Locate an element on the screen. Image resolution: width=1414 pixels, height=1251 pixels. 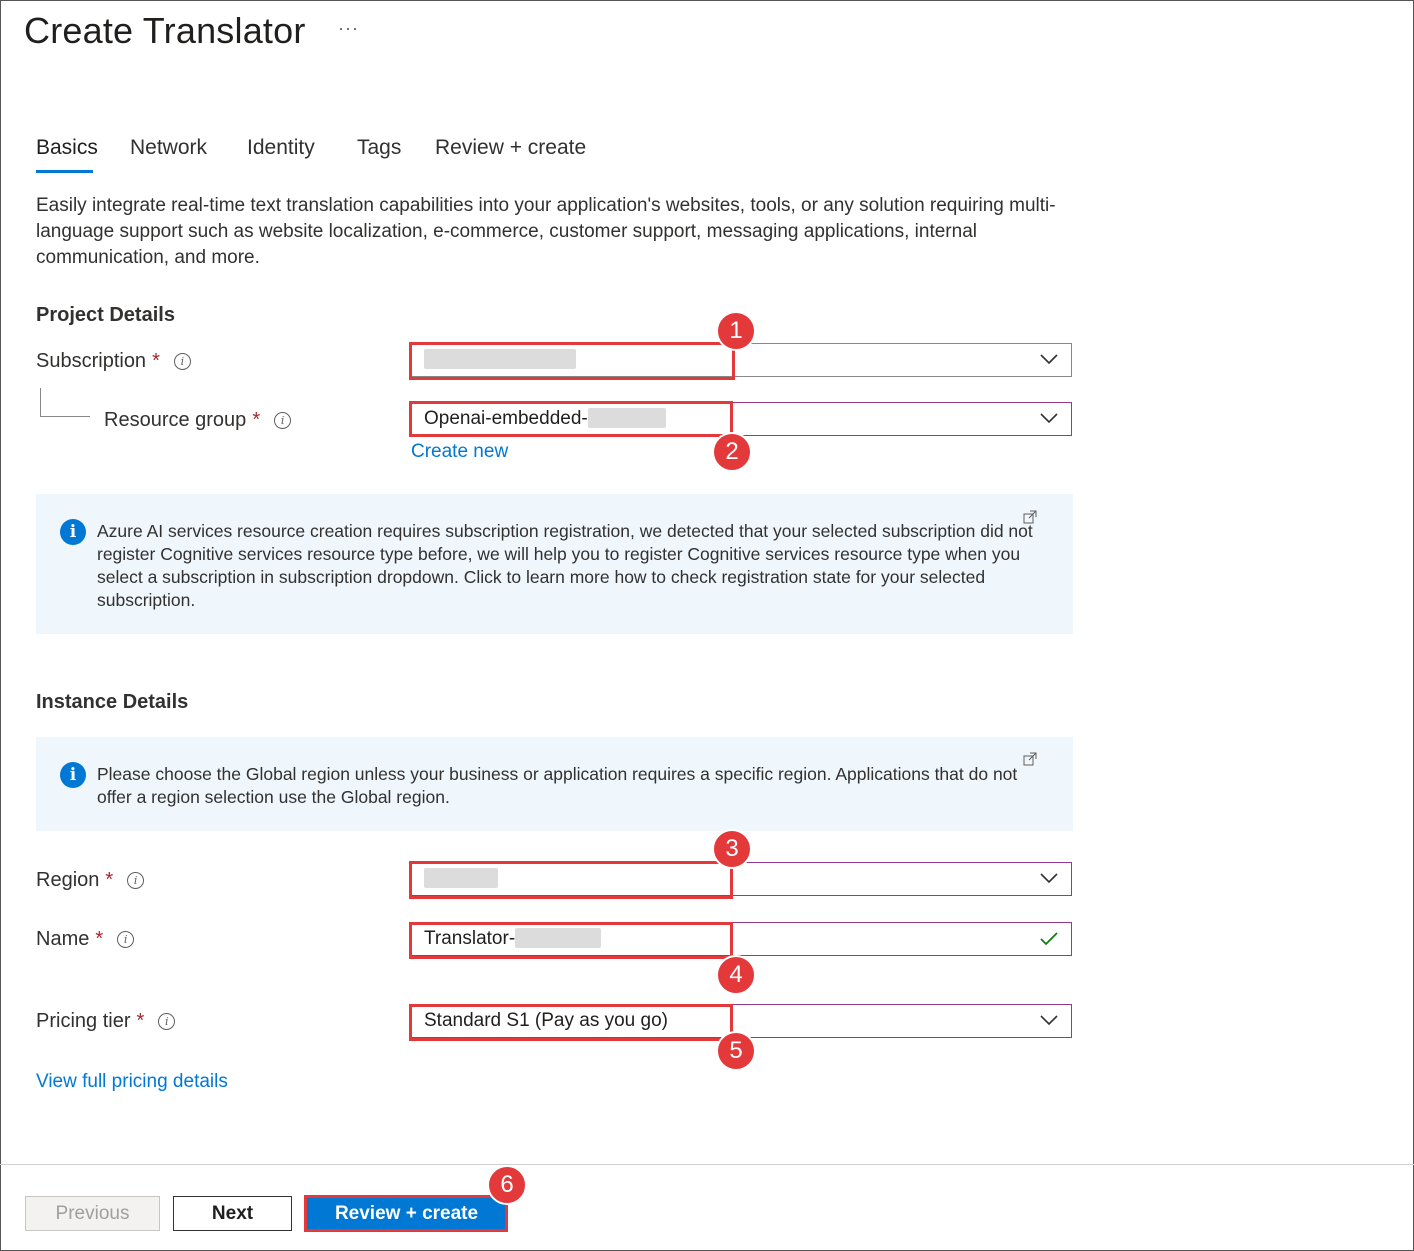
pricing-tier-label: Pricing tier * i is located at coordinates (106, 1021).